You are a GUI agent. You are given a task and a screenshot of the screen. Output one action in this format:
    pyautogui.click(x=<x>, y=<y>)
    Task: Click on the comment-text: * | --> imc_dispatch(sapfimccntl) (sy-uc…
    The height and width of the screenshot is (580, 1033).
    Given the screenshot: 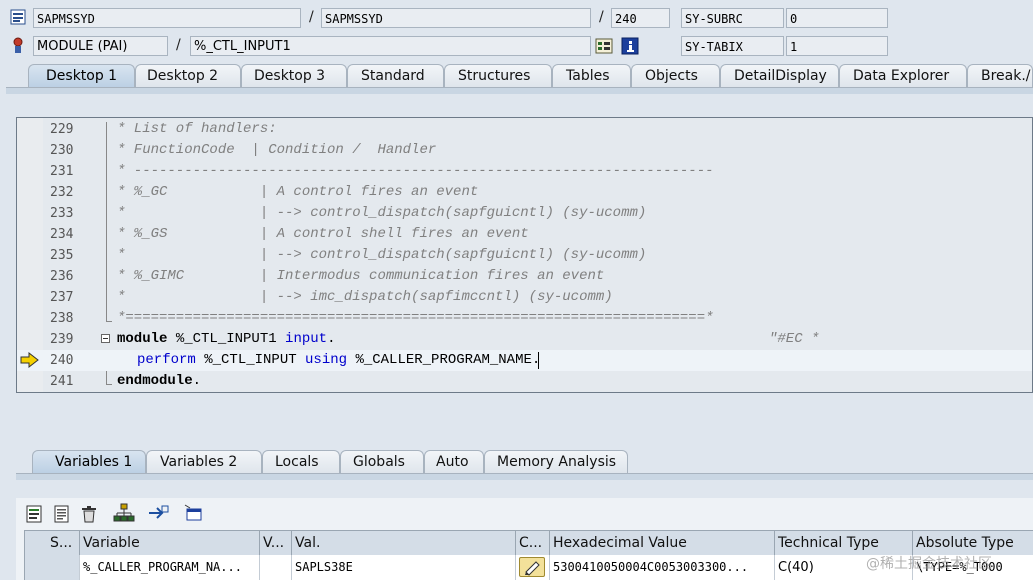 What is the action you would take?
    pyautogui.click(x=365, y=297)
    